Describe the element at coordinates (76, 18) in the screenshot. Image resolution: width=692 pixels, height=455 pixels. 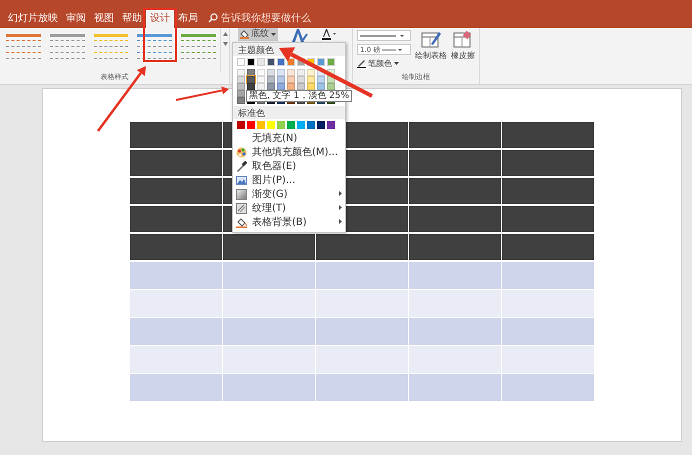
I see `ribbon-tab: 审阅` at that location.